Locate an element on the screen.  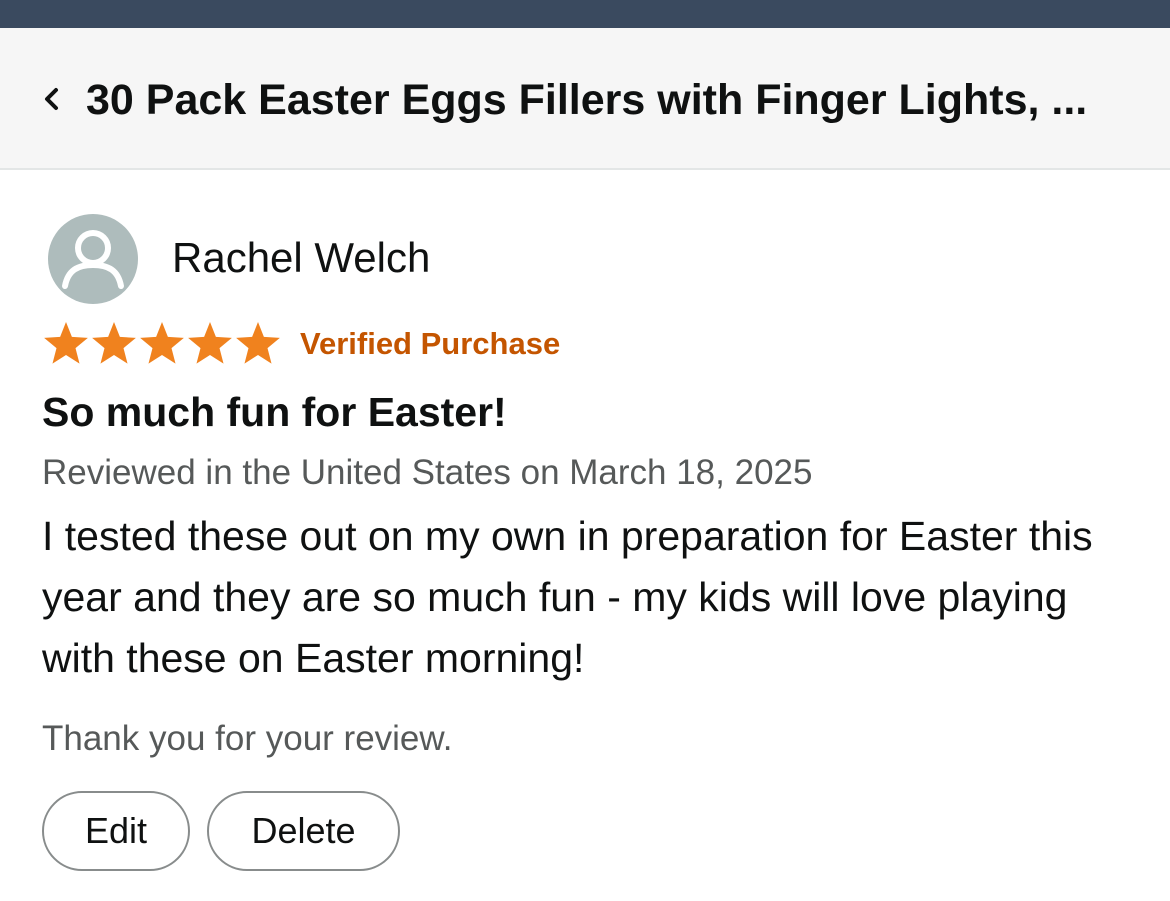
chevron-left-icon is located at coordinates (51, 99).